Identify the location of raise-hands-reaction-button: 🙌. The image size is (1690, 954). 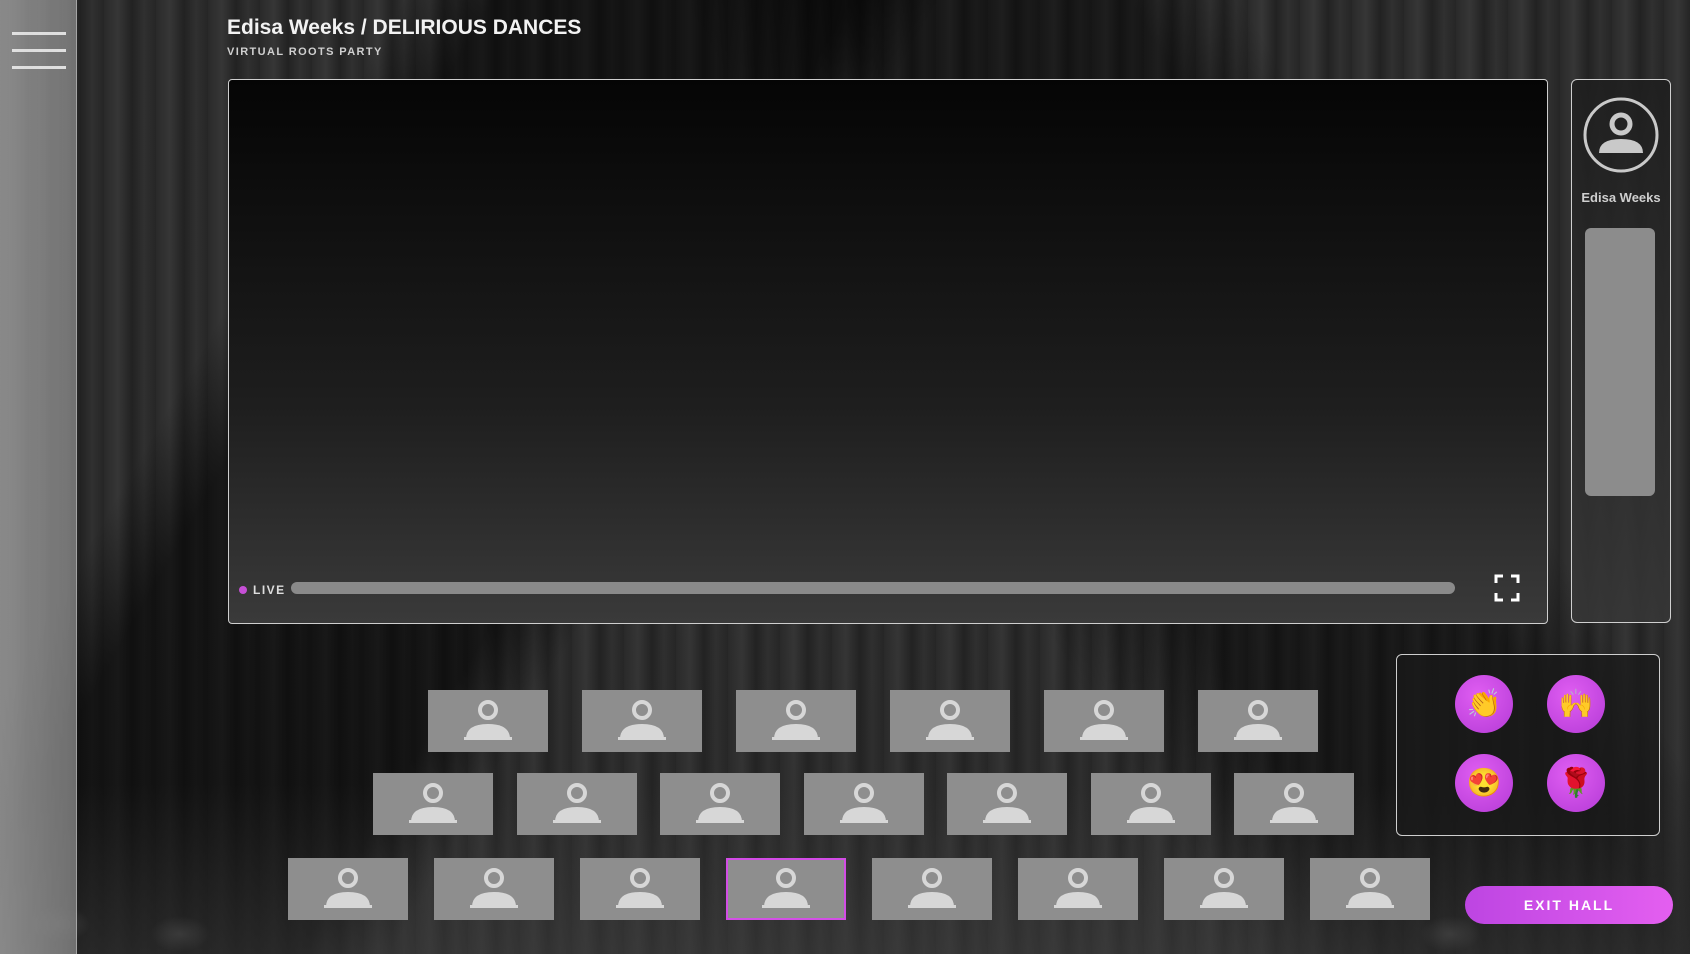
(1576, 704).